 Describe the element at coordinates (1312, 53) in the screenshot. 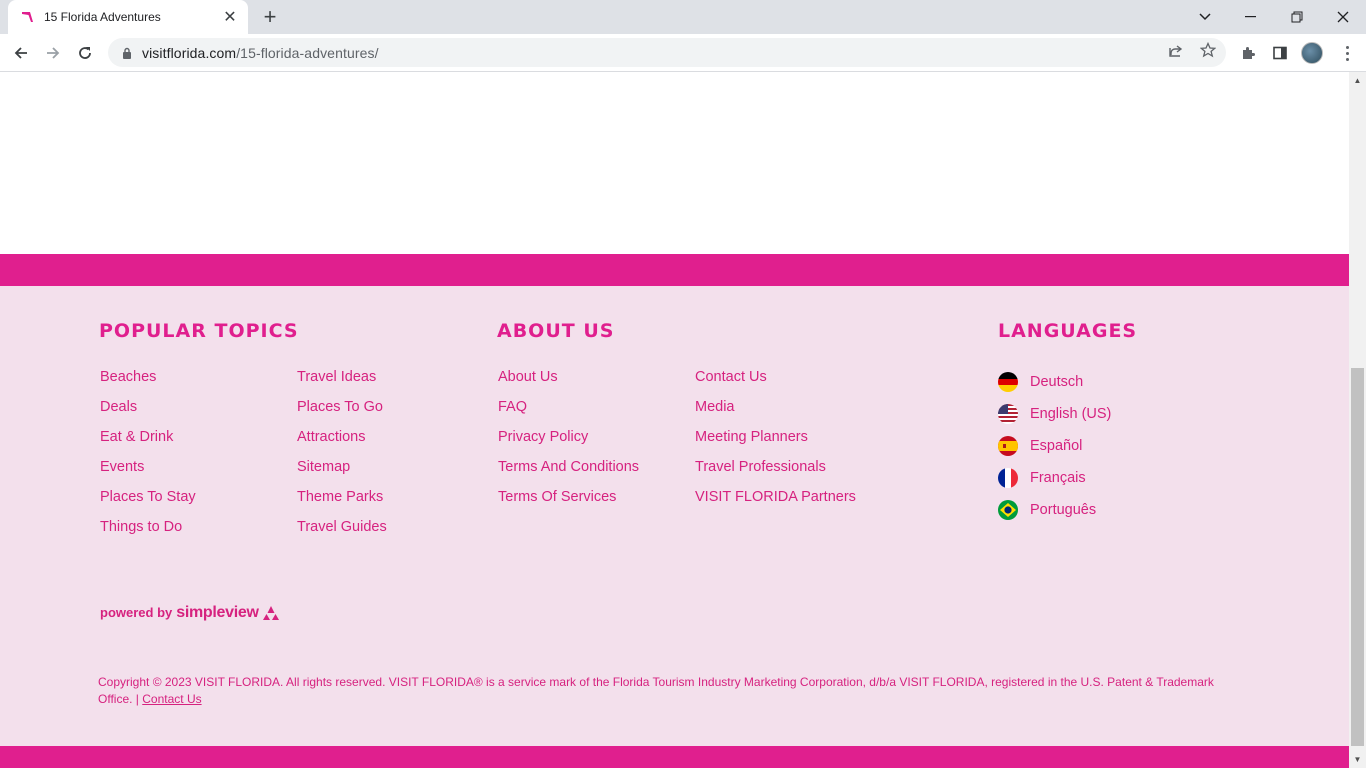

I see `profile-avatar` at that location.